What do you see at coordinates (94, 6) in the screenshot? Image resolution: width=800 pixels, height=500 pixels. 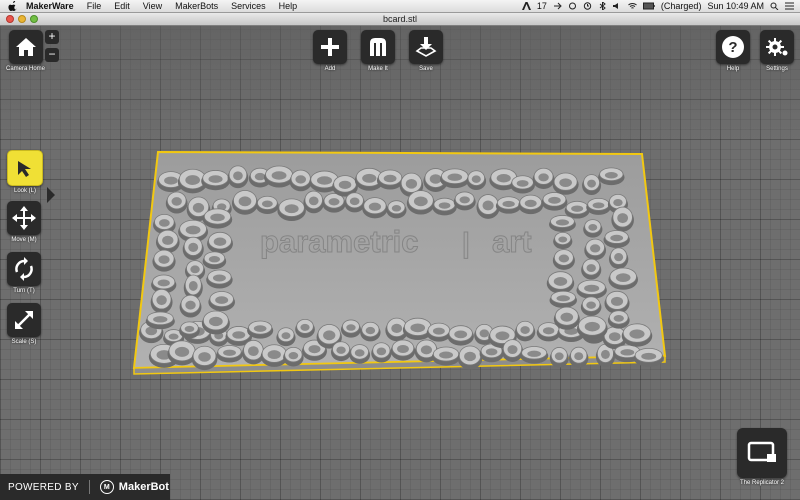 I see `menu-file: File` at bounding box center [94, 6].